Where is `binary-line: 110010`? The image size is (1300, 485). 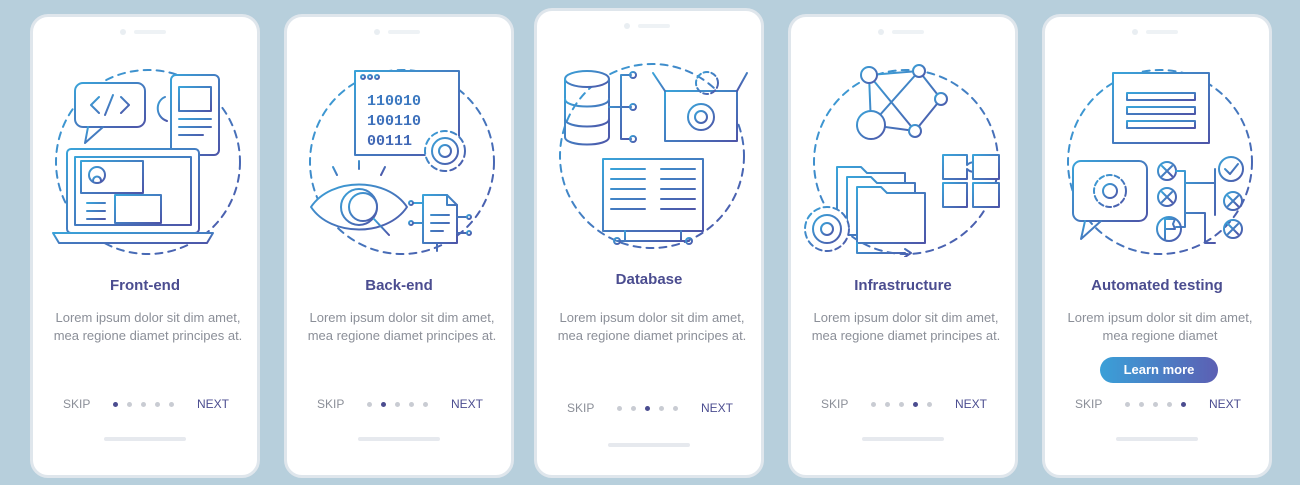
binary-line: 110010 is located at coordinates (394, 101).